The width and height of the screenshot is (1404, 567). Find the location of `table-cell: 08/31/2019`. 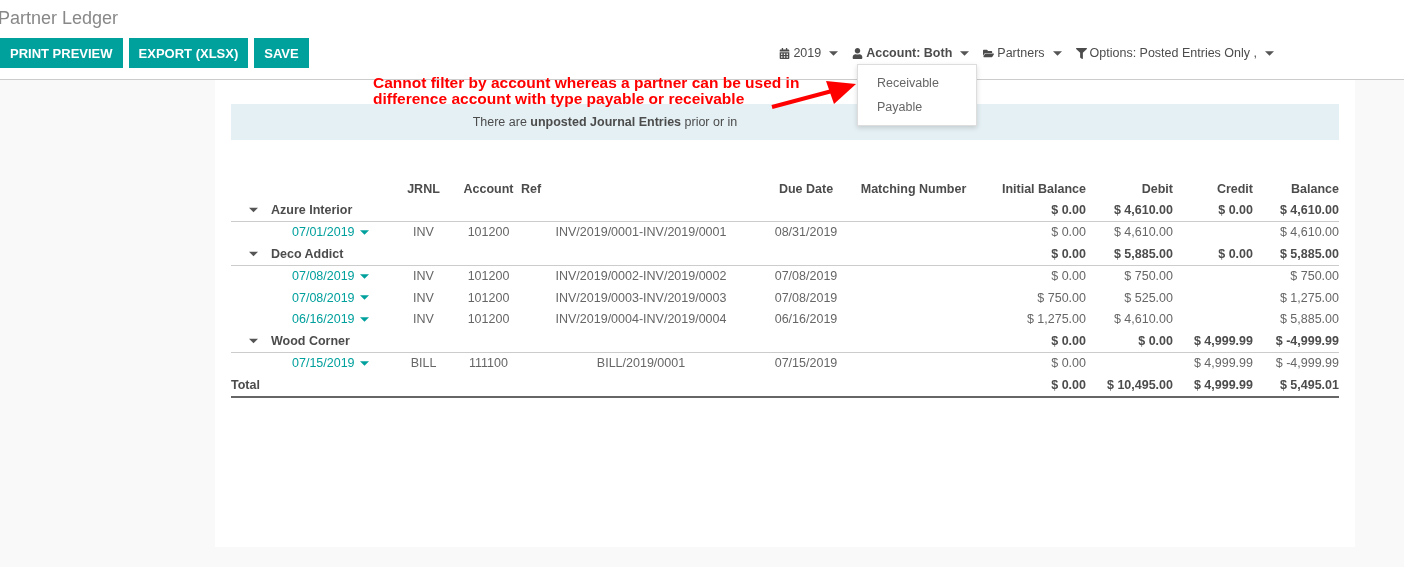

table-cell: 08/31/2019 is located at coordinates (806, 232).